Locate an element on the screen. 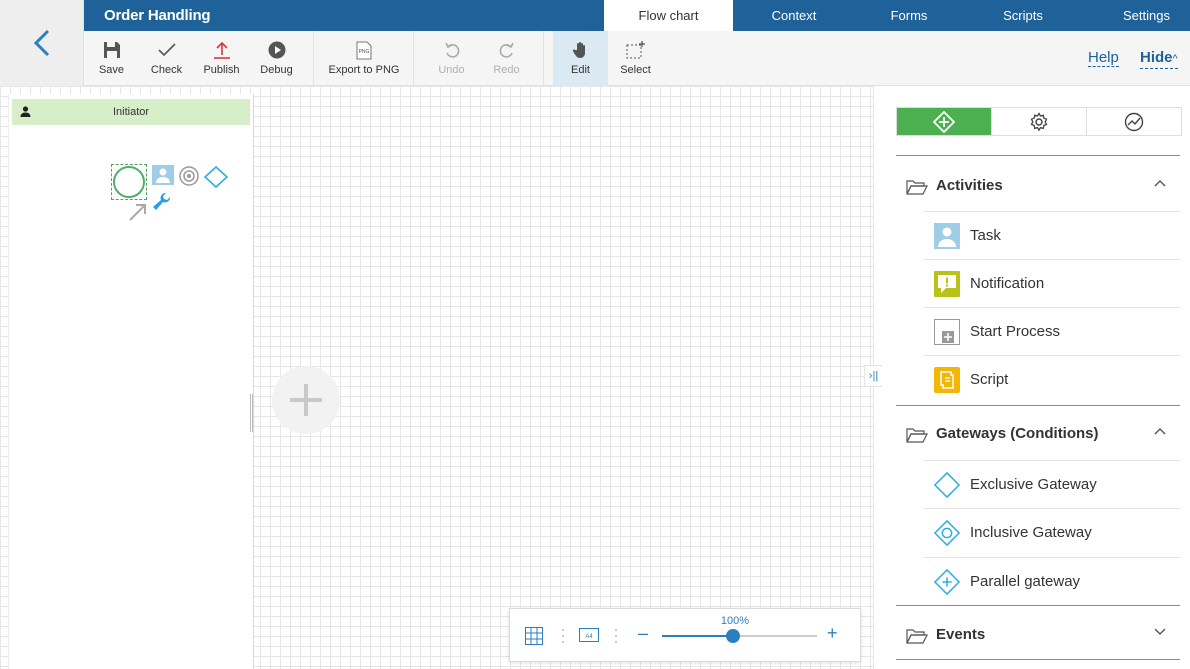  palette-item-notification: Notification is located at coordinates (1052, 283).